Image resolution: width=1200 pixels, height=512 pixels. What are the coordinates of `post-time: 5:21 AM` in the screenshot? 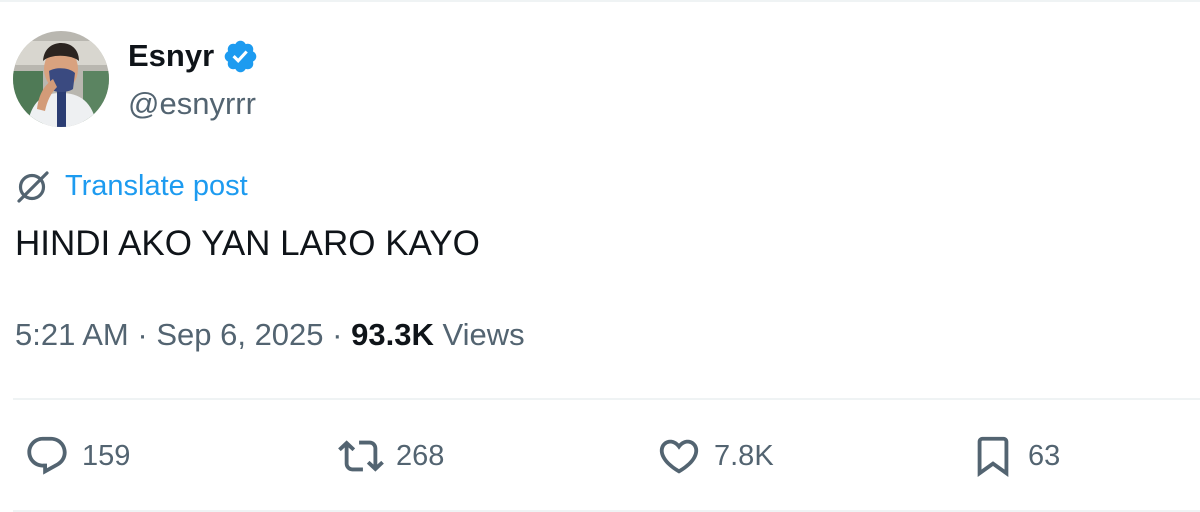 It's located at (72, 334).